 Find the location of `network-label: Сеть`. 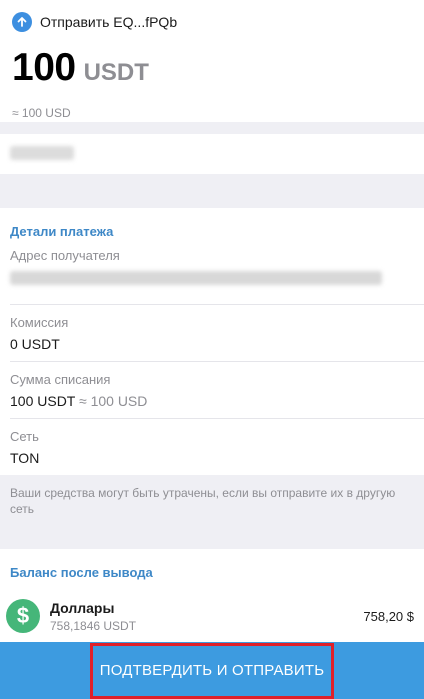

network-label: Сеть is located at coordinates (24, 436).